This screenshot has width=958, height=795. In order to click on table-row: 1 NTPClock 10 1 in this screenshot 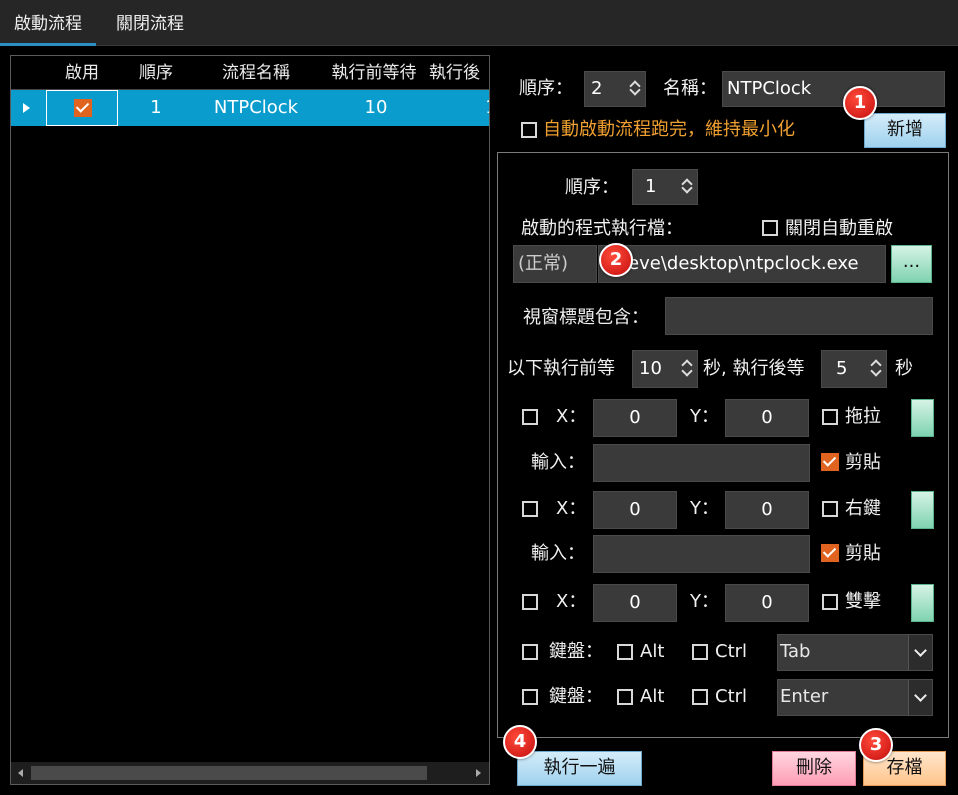, I will do `click(250, 108)`.